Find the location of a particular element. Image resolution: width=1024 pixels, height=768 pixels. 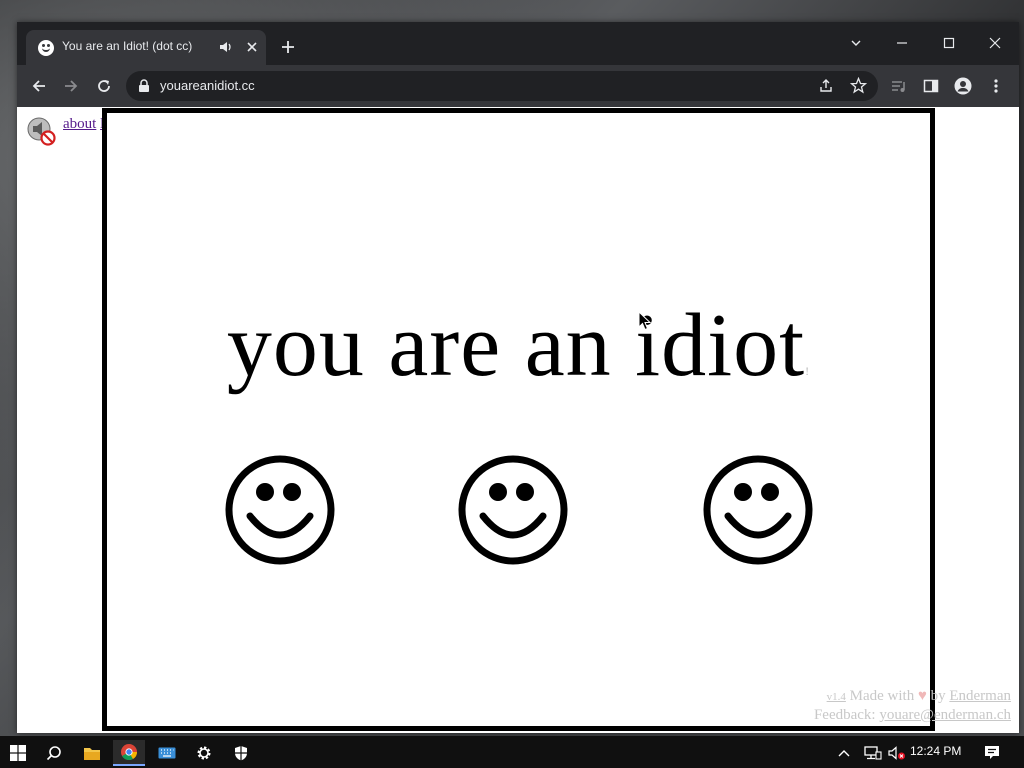

feedback-email-link: youare@enderman.ch is located at coordinates (945, 715).